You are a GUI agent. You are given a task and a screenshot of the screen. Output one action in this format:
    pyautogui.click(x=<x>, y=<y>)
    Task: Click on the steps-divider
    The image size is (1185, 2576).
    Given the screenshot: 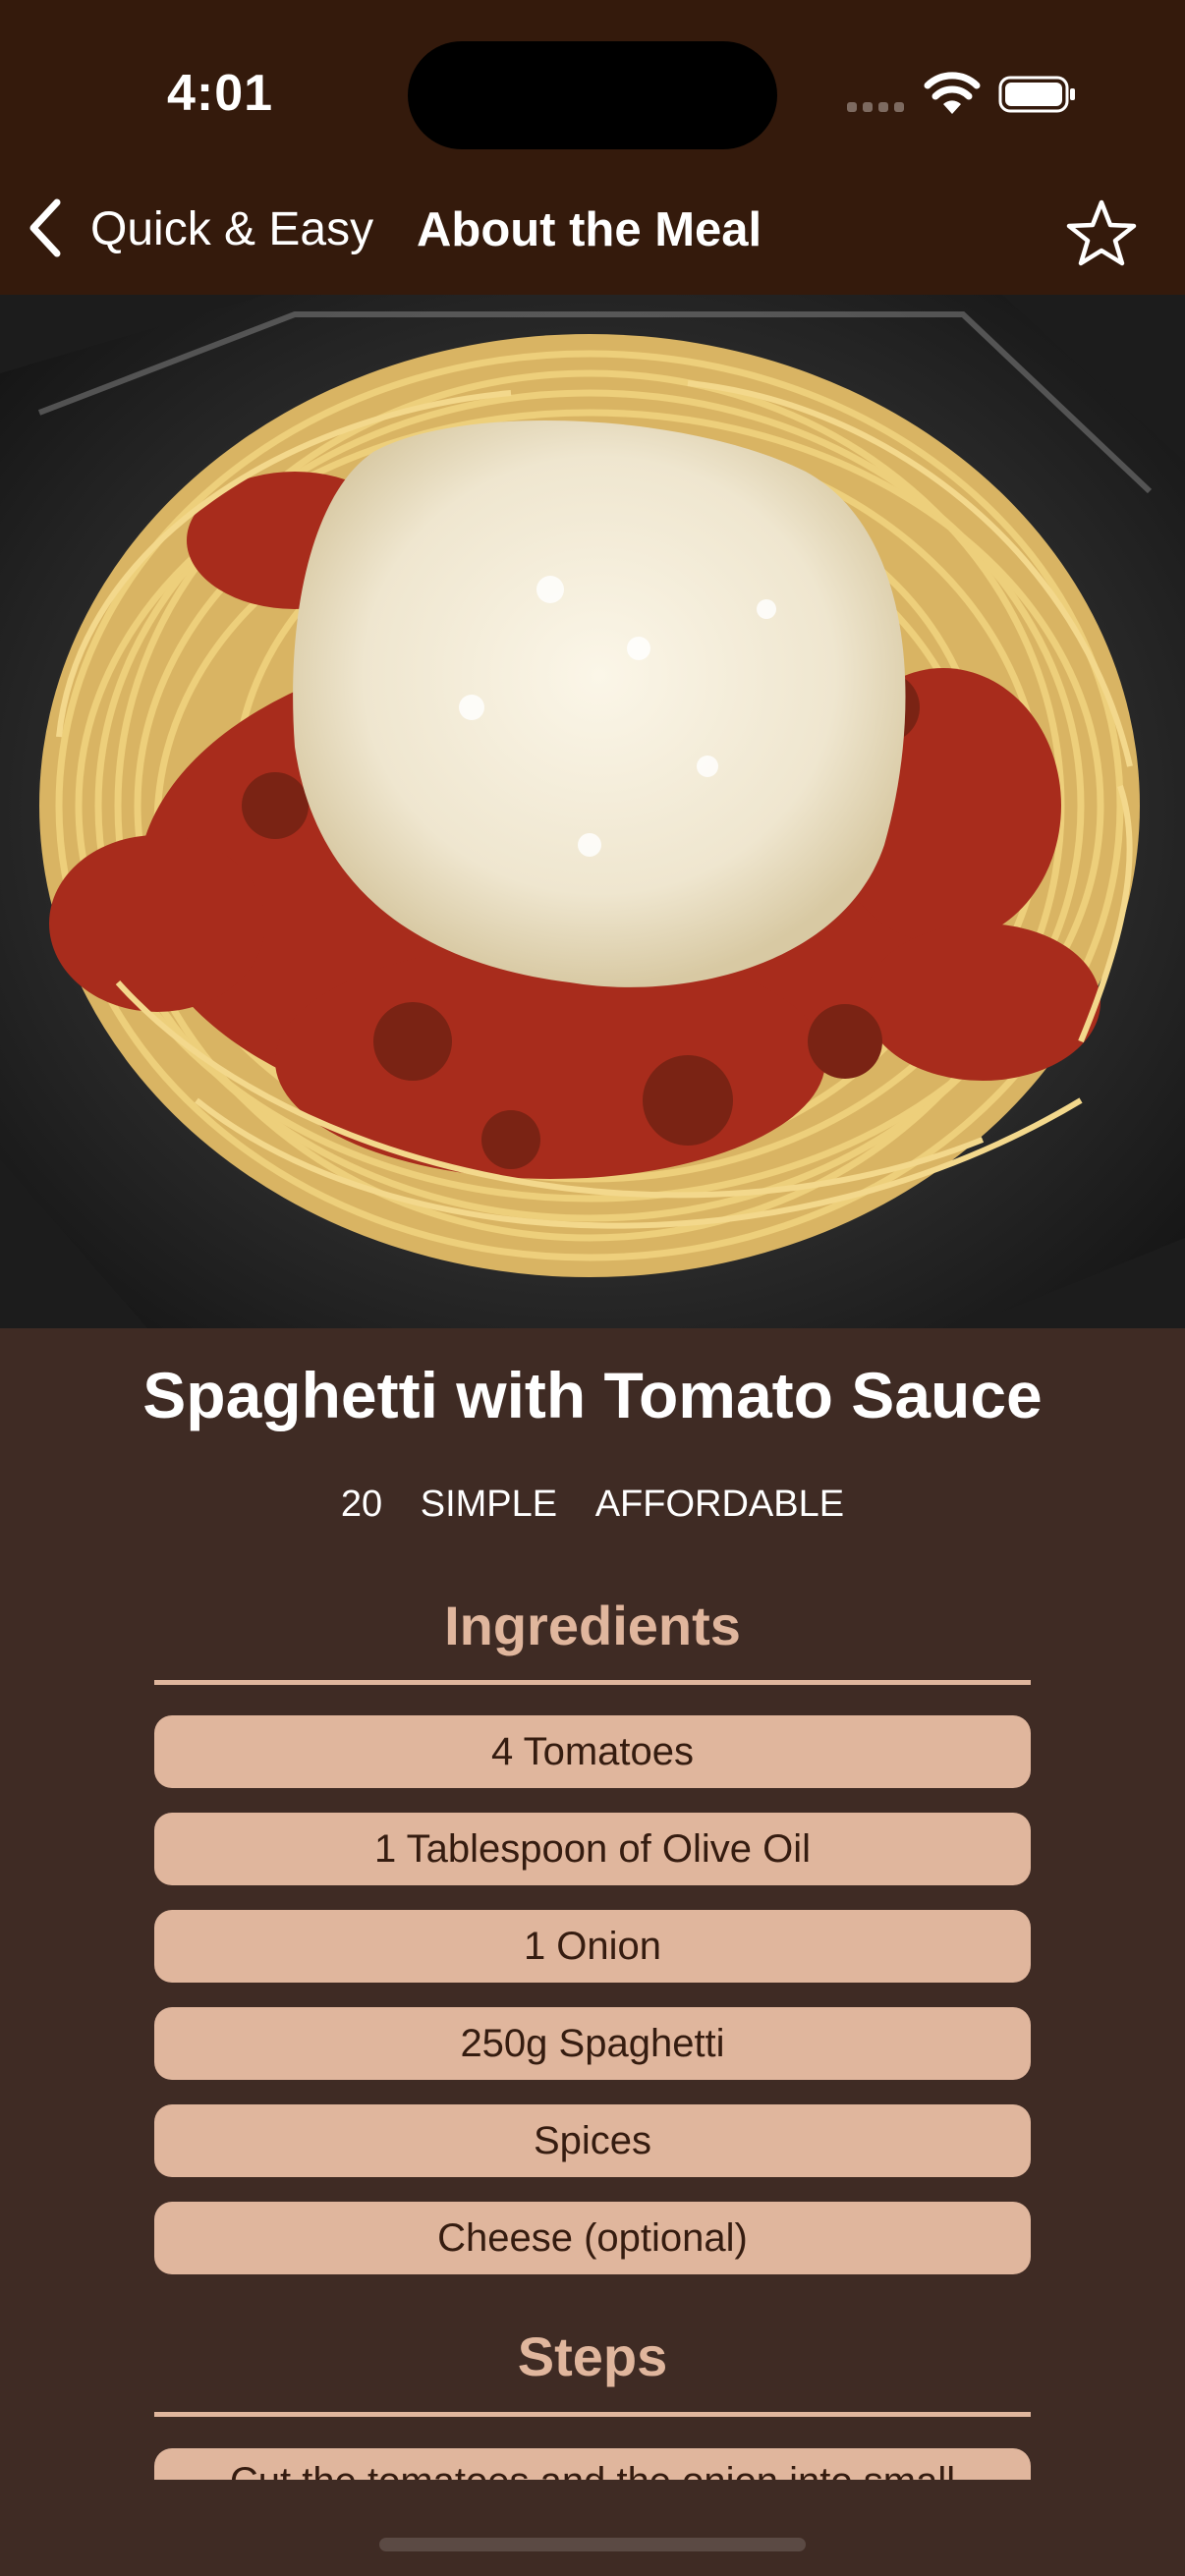 What is the action you would take?
    pyautogui.click(x=592, y=2414)
    